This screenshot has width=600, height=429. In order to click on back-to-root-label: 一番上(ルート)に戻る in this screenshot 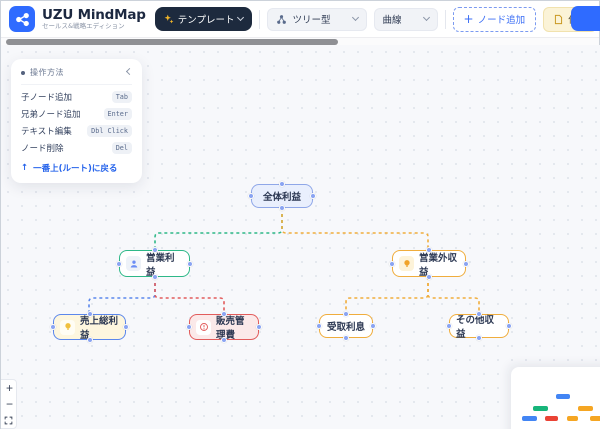, I will do `click(75, 169)`.